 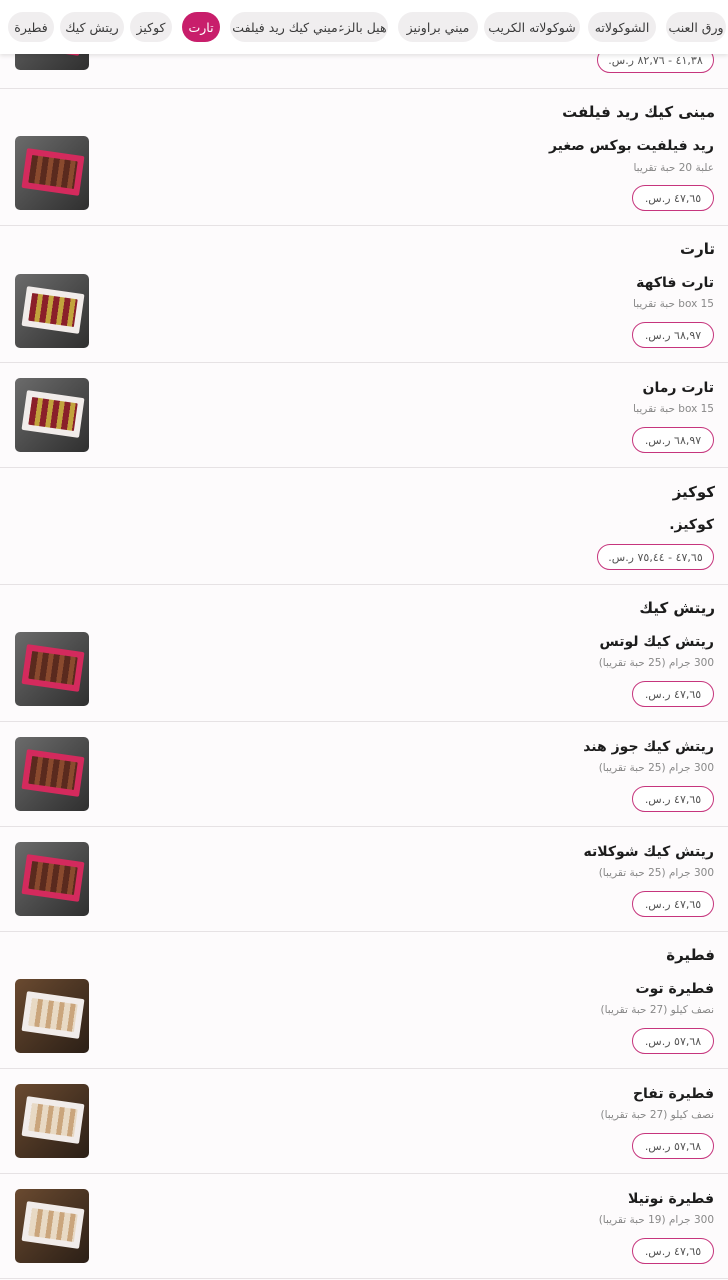 I want to click on tab-category: ريتش كيك, so click(x=92, y=27).